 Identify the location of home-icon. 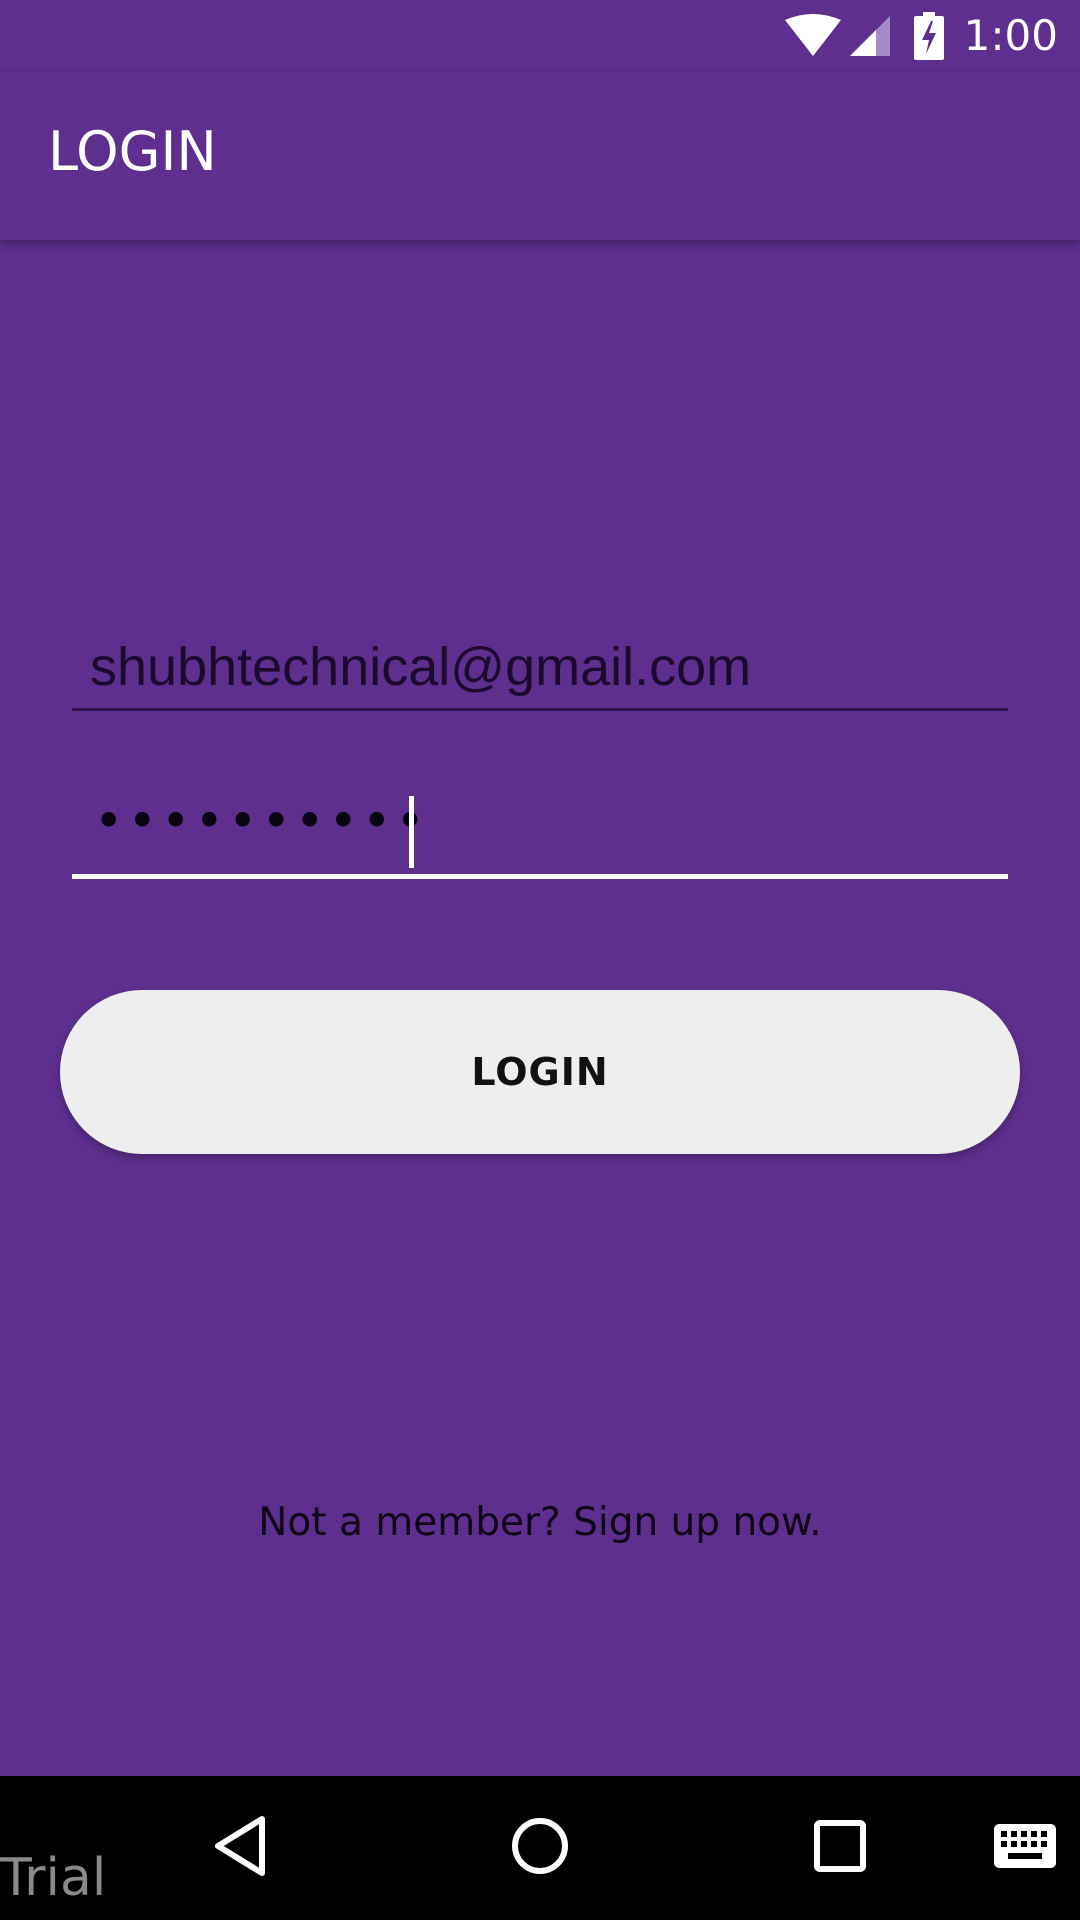
(540, 1848).